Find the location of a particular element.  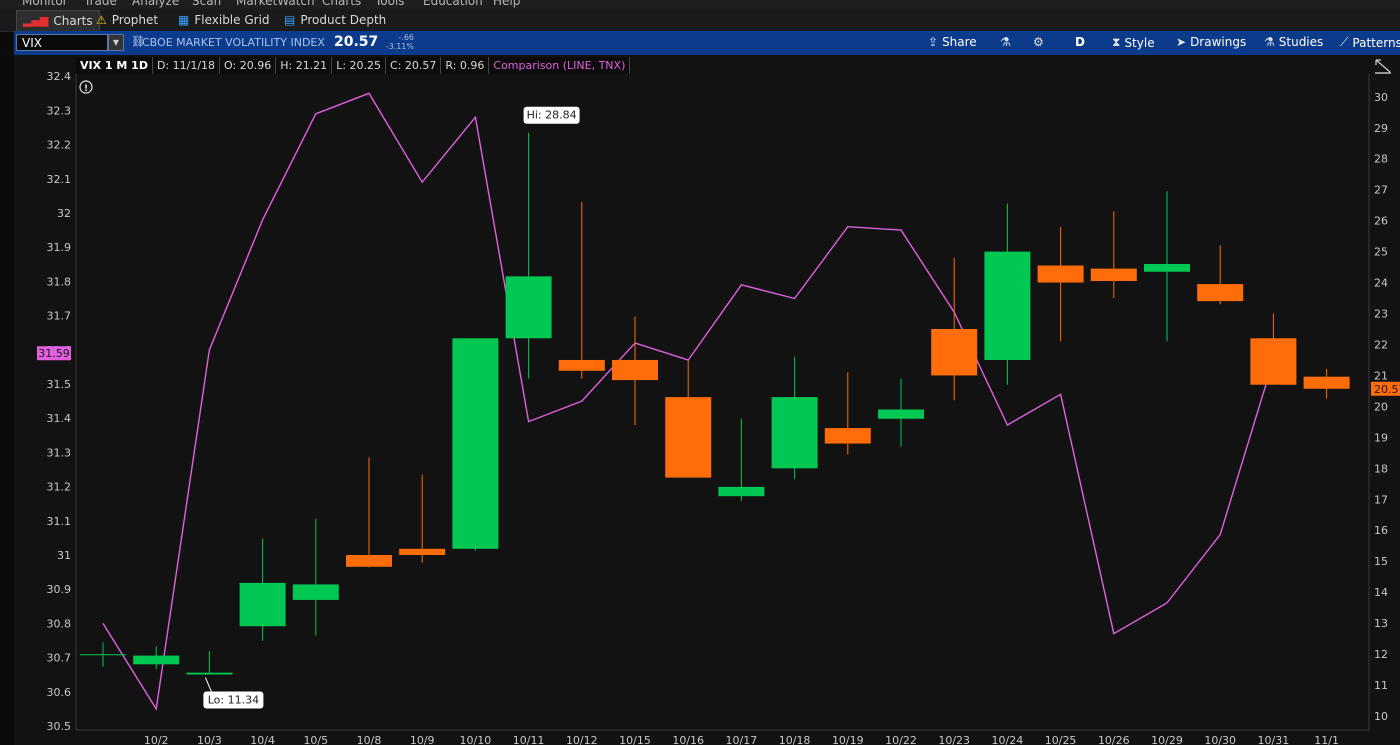

info-comparison: Comparison (LINE, TNX) is located at coordinates (560, 65).